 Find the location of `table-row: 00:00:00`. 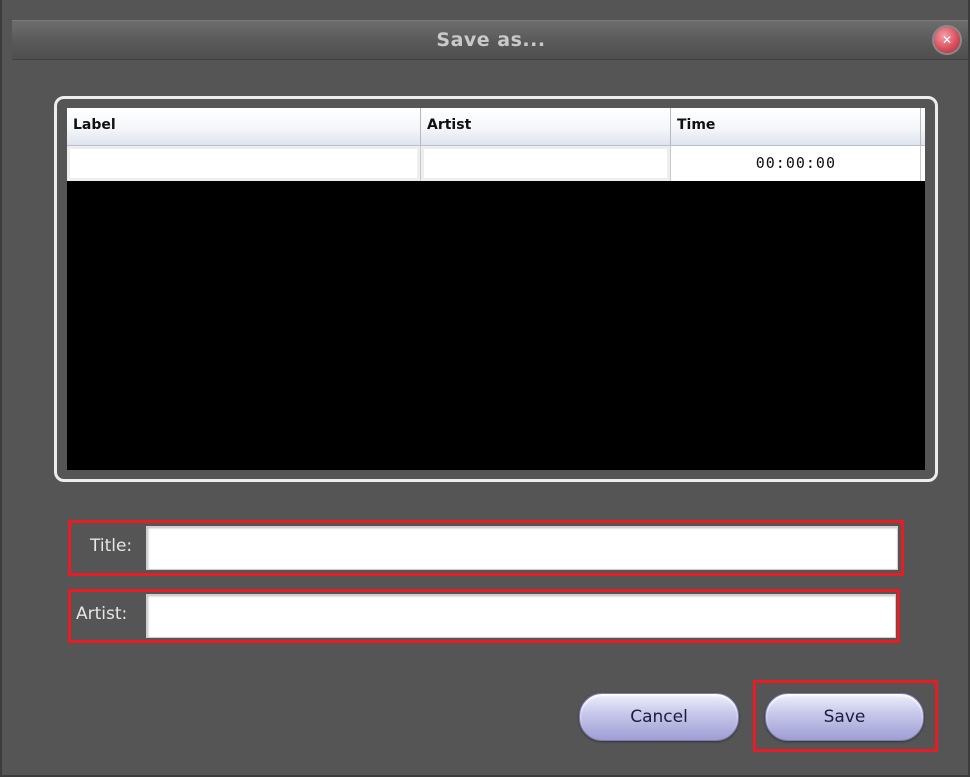

table-row: 00:00:00 is located at coordinates (496, 163).